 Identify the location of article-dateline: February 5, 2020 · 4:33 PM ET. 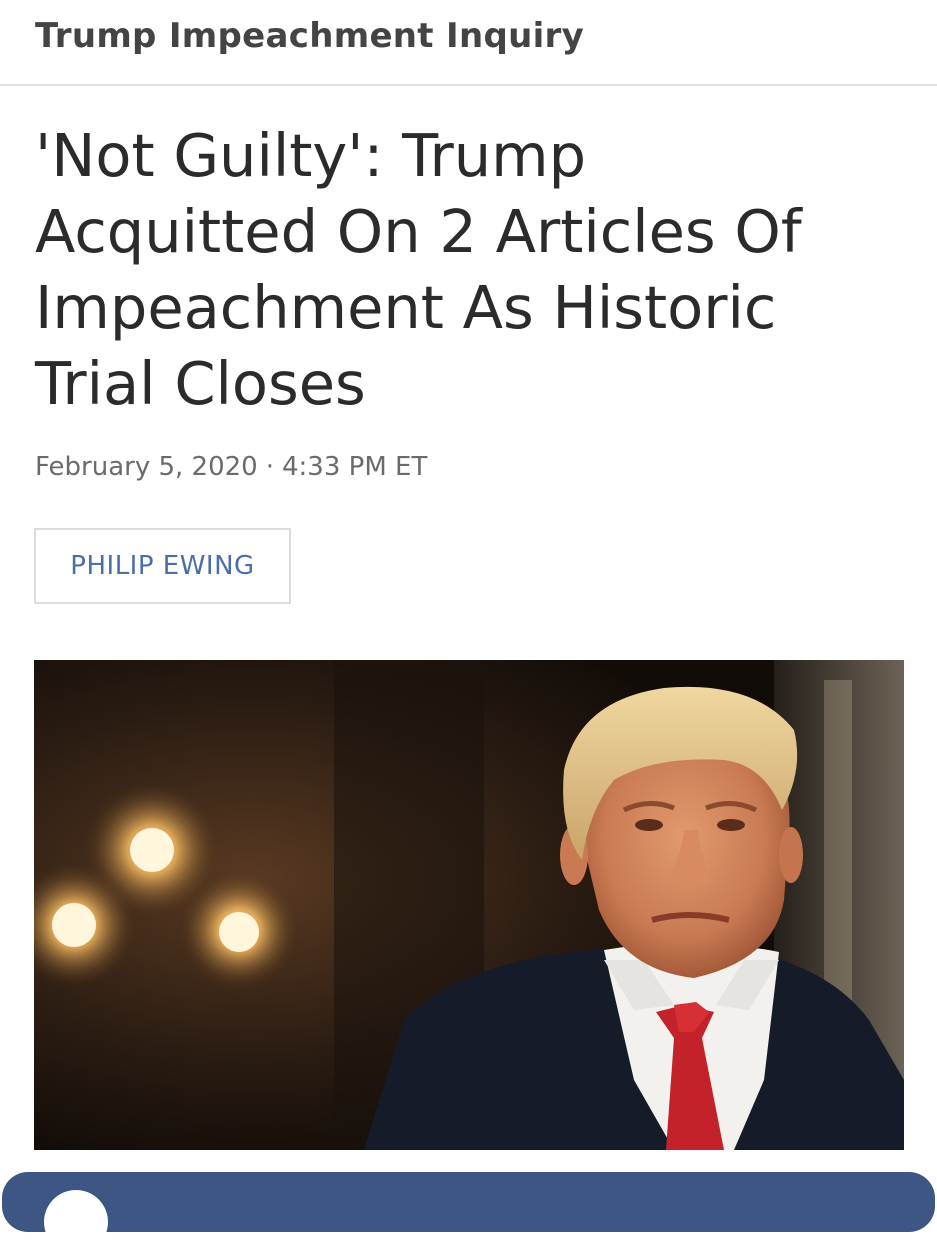
(231, 467).